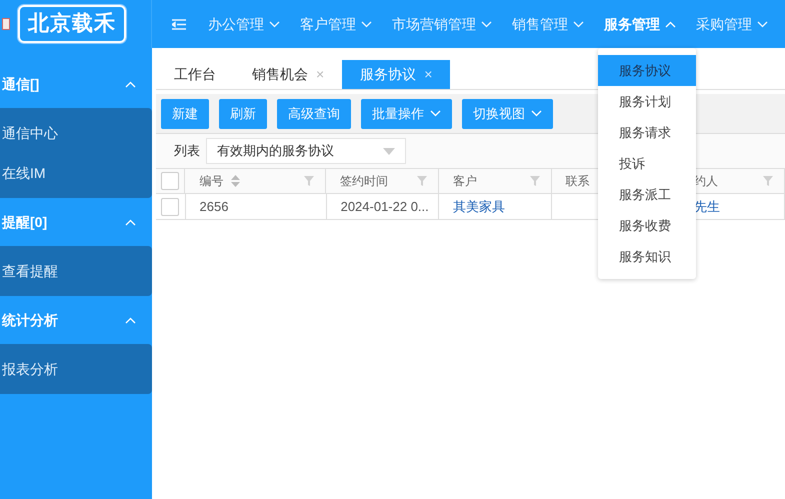 Image resolution: width=785 pixels, height=499 pixels. Describe the element at coordinates (647, 70) in the screenshot. I see `dropdown-item: 服务协议` at that location.